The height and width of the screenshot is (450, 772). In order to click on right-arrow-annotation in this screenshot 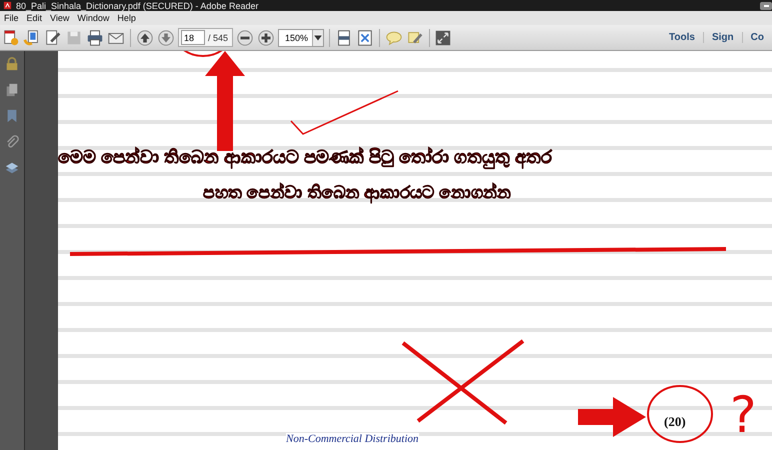, I will do `click(612, 417)`.